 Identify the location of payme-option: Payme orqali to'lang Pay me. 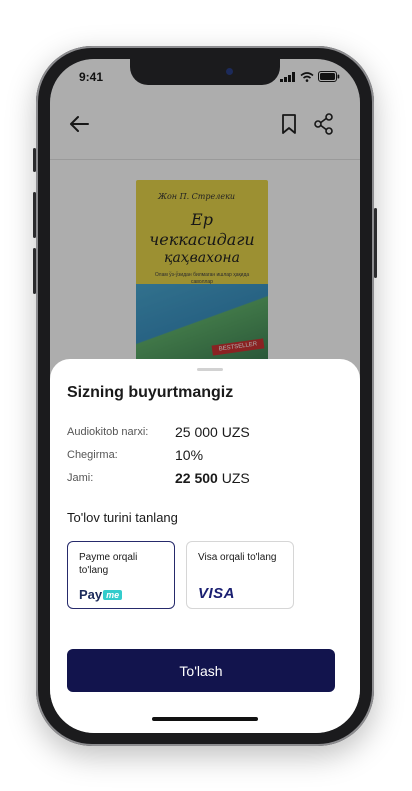
(121, 575).